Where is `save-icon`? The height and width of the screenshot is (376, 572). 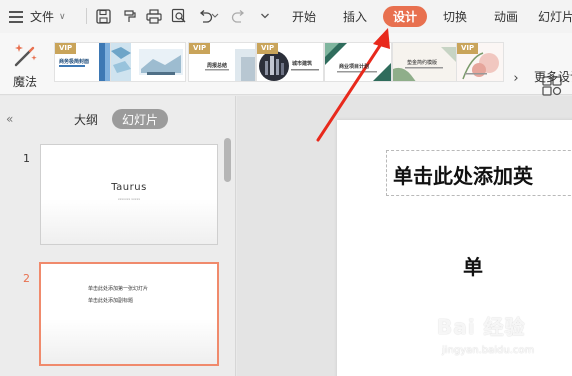 save-icon is located at coordinates (103, 16).